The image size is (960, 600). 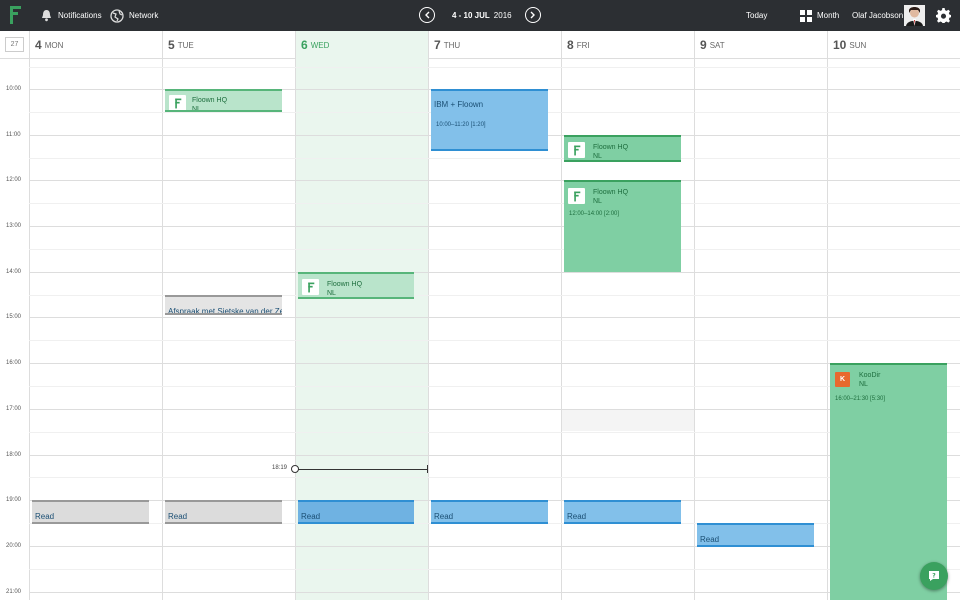 I want to click on gear-icon, so click(x=943, y=15).